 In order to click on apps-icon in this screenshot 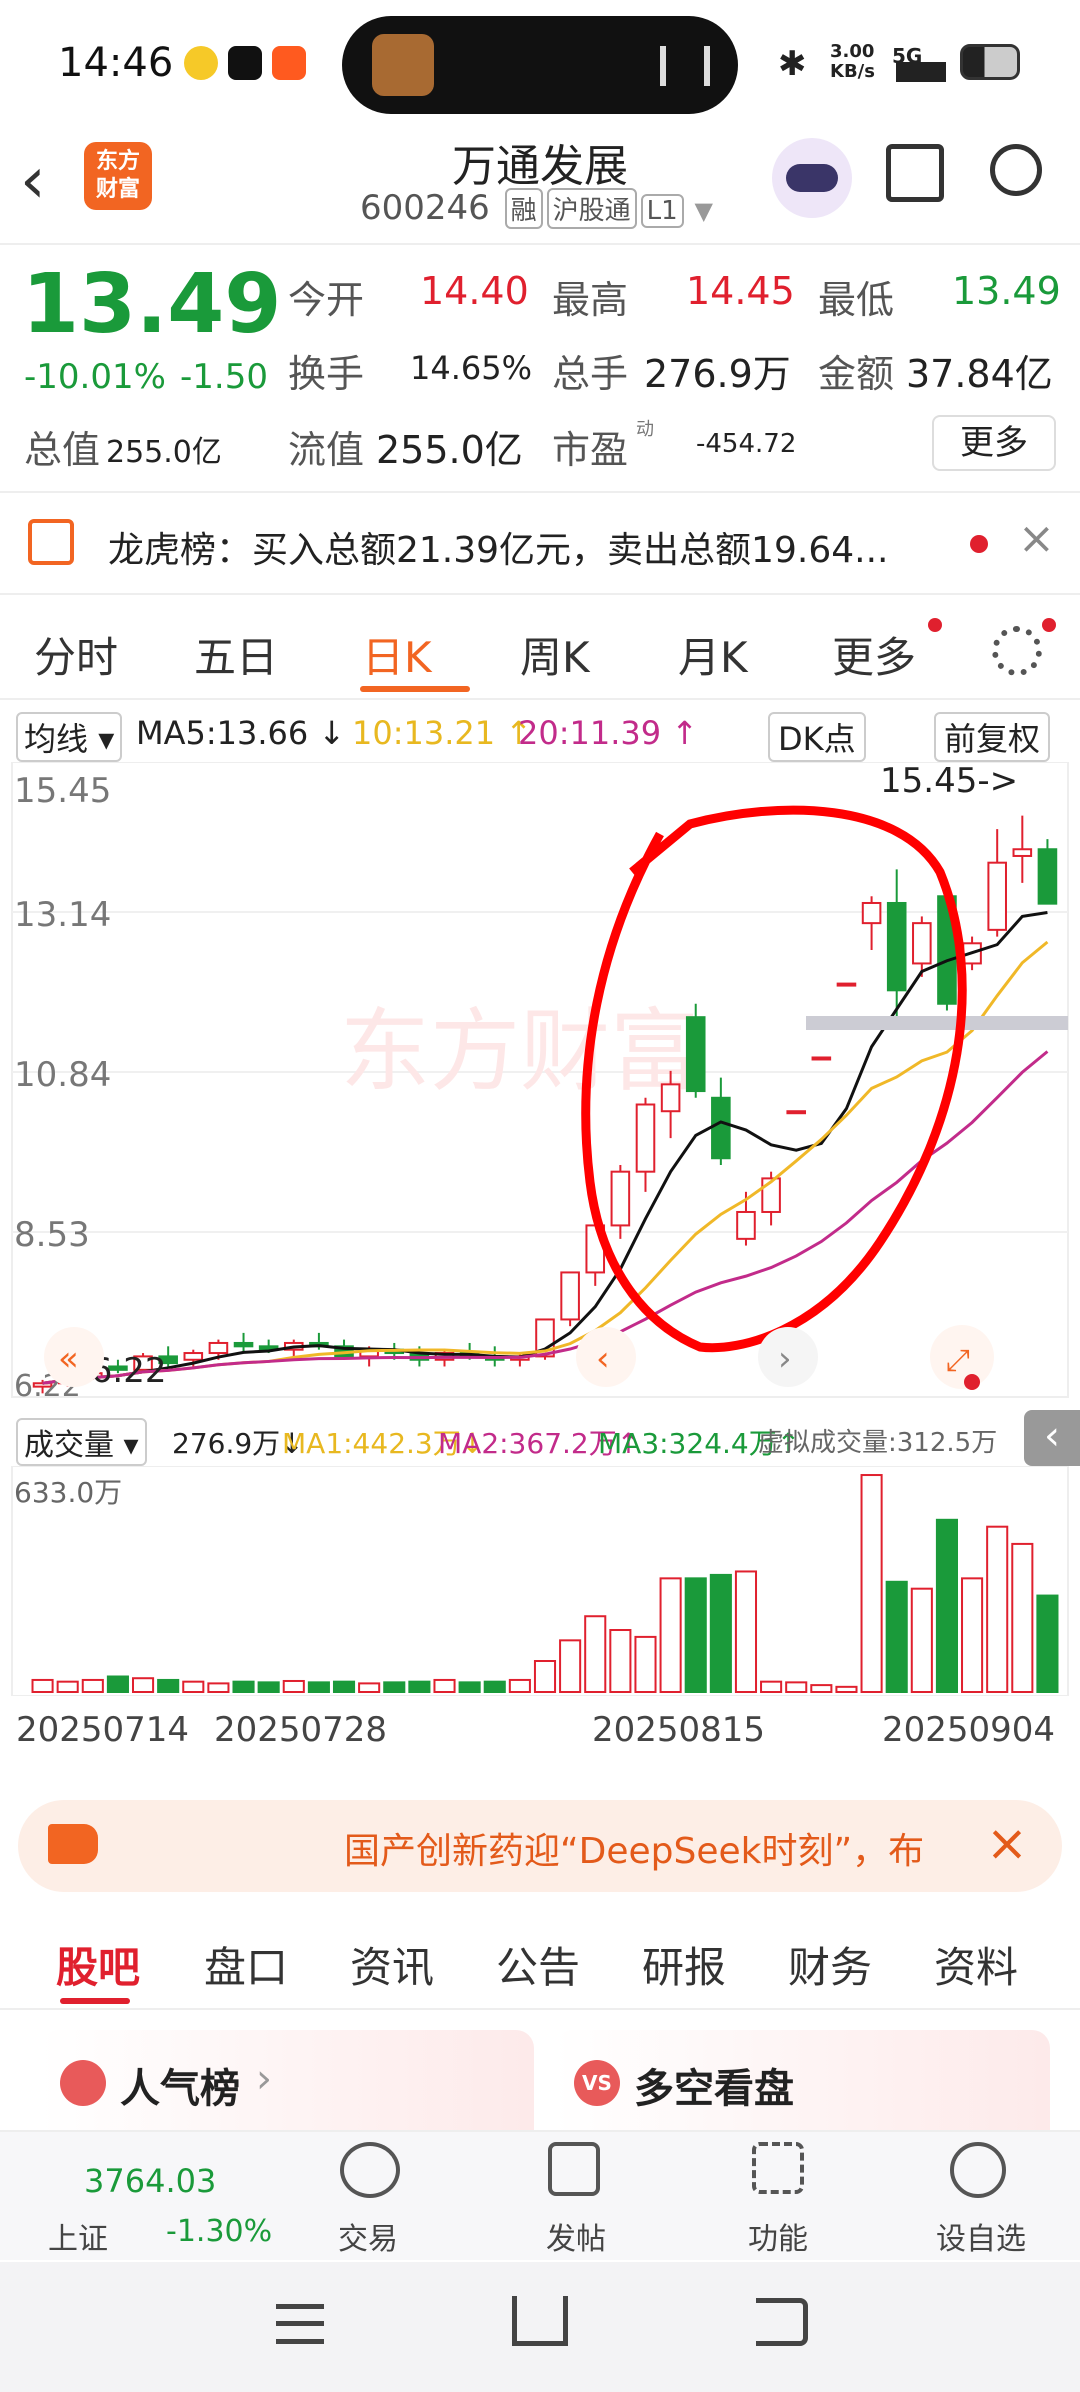, I will do `click(778, 2168)`.